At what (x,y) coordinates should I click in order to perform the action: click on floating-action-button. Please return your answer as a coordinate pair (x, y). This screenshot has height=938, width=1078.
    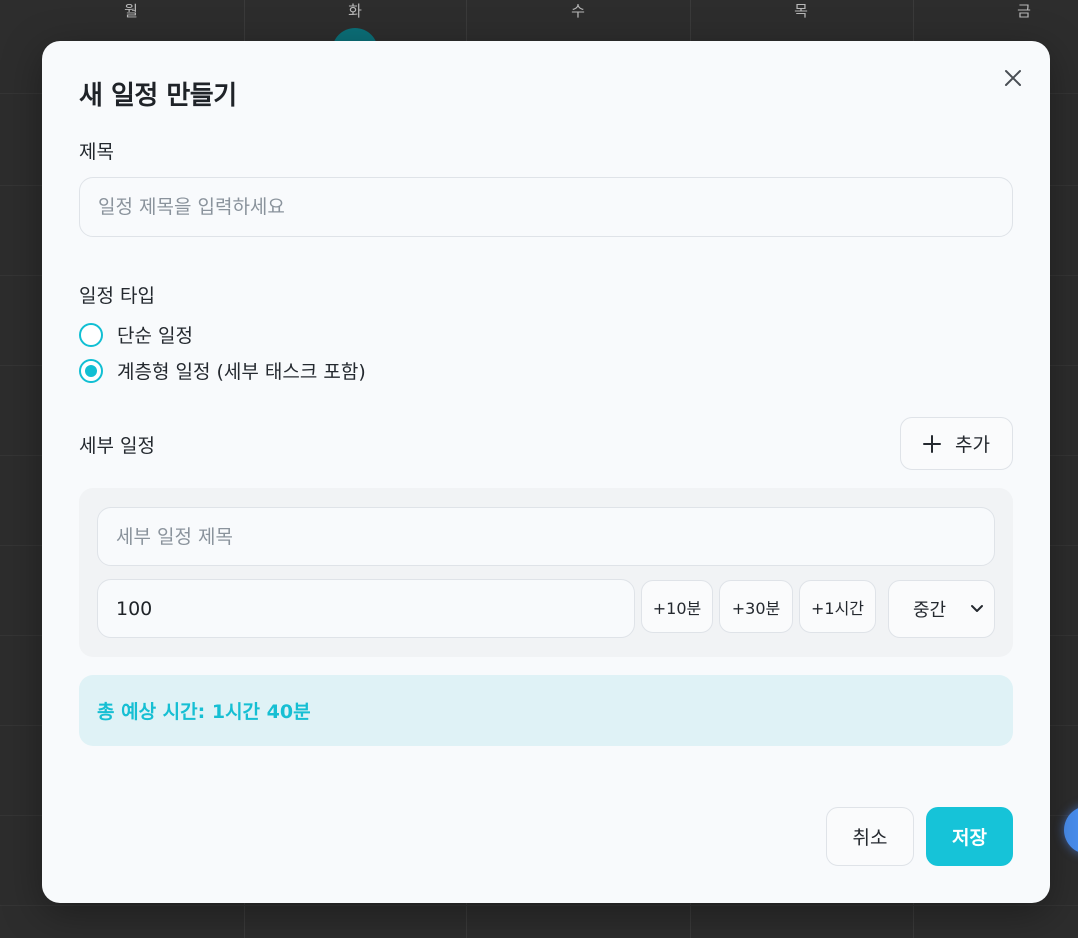
    Looking at the image, I should click on (1071, 830).